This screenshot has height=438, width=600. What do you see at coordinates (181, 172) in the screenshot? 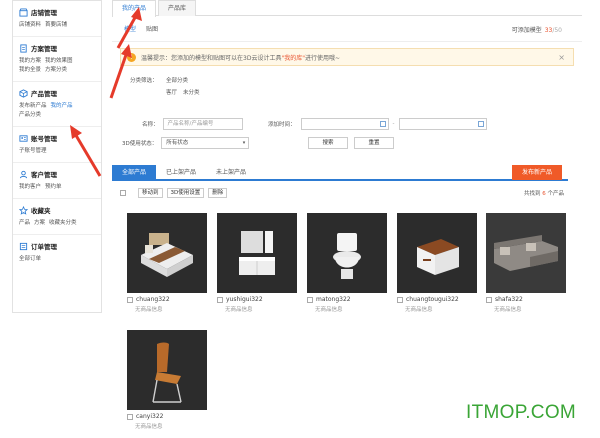
I see `list-tab-listed: 已上架产品` at bounding box center [181, 172].